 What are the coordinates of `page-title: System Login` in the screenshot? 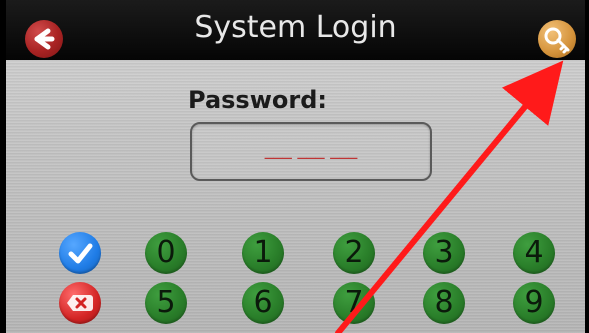 It's located at (295, 27).